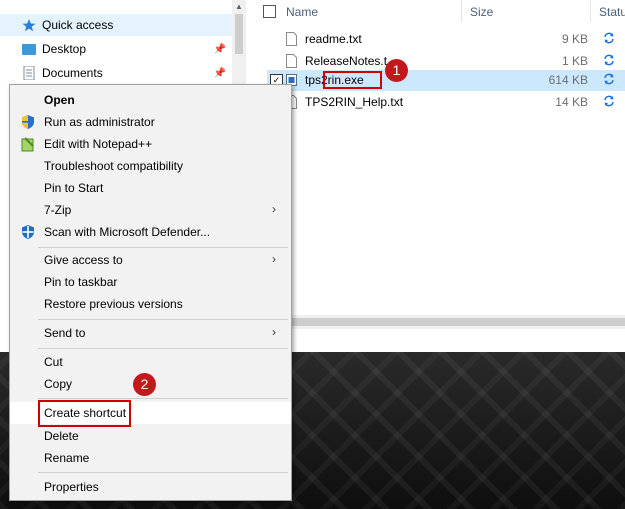 The height and width of the screenshot is (509, 625). What do you see at coordinates (269, 11) in the screenshot?
I see `select-all-checkbox` at bounding box center [269, 11].